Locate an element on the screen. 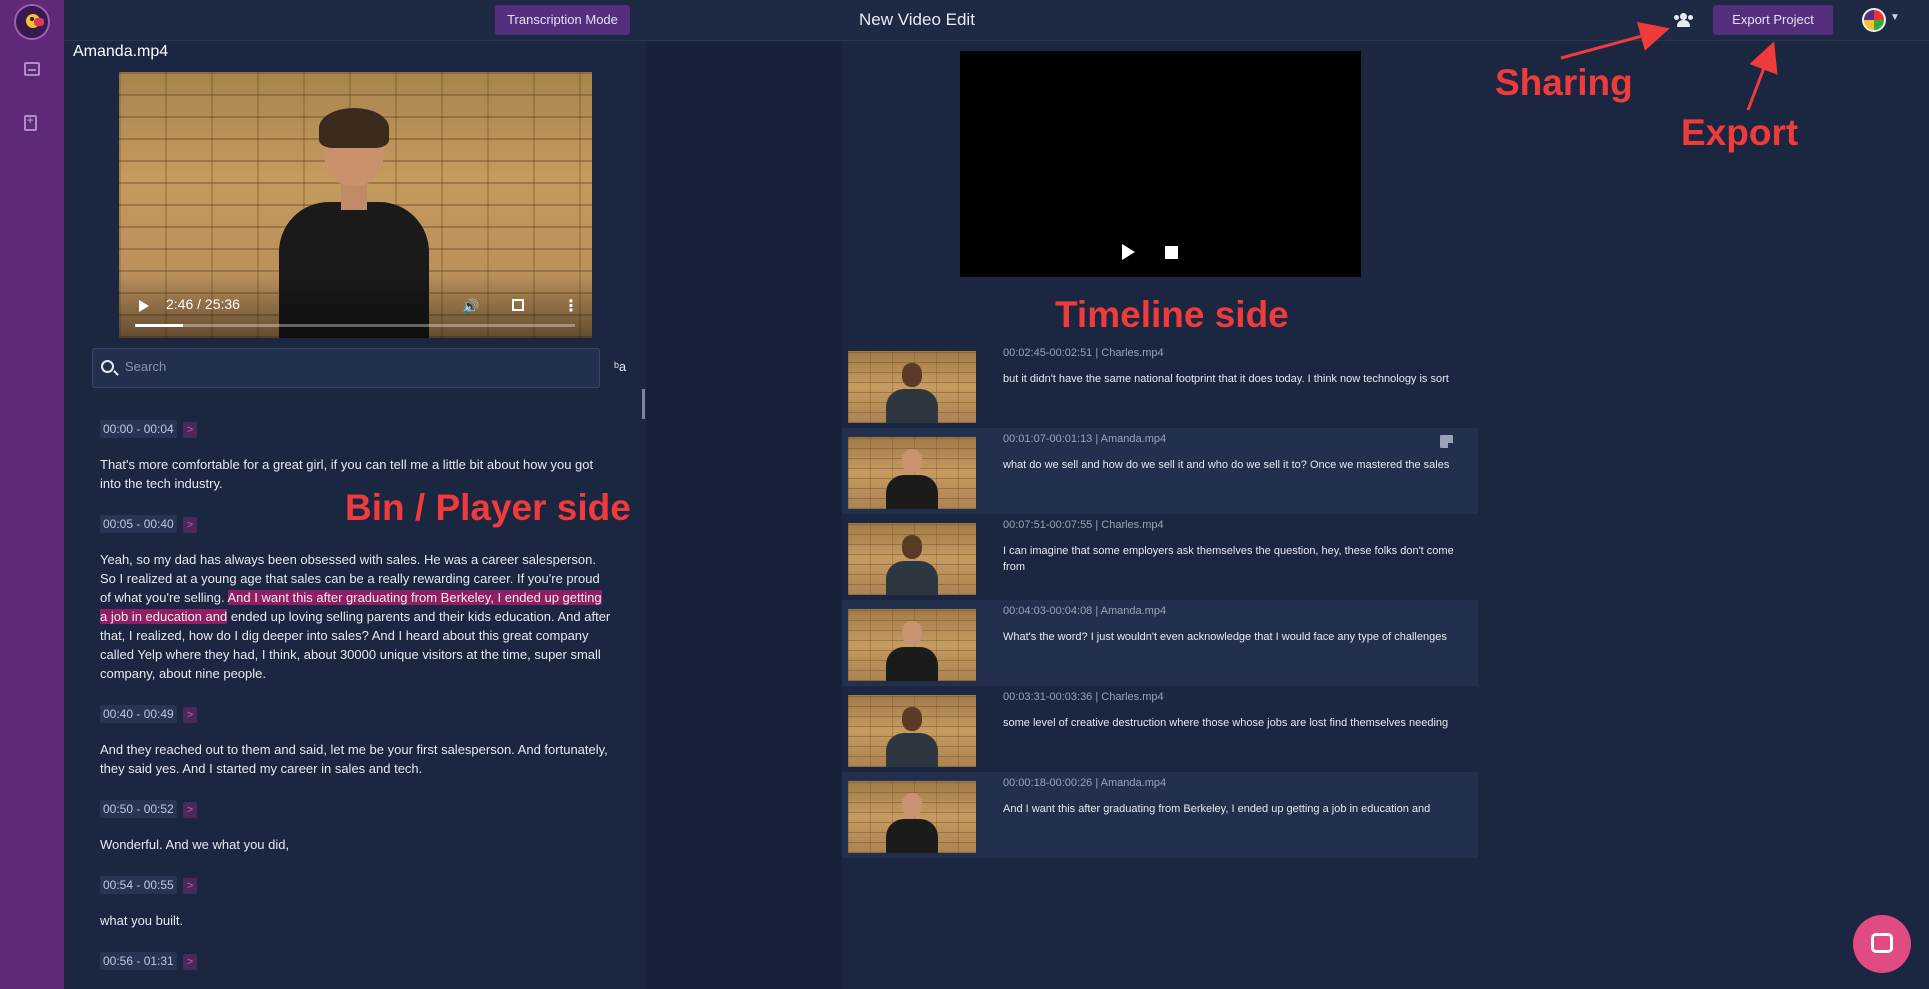  search-icon is located at coordinates (107, 366).